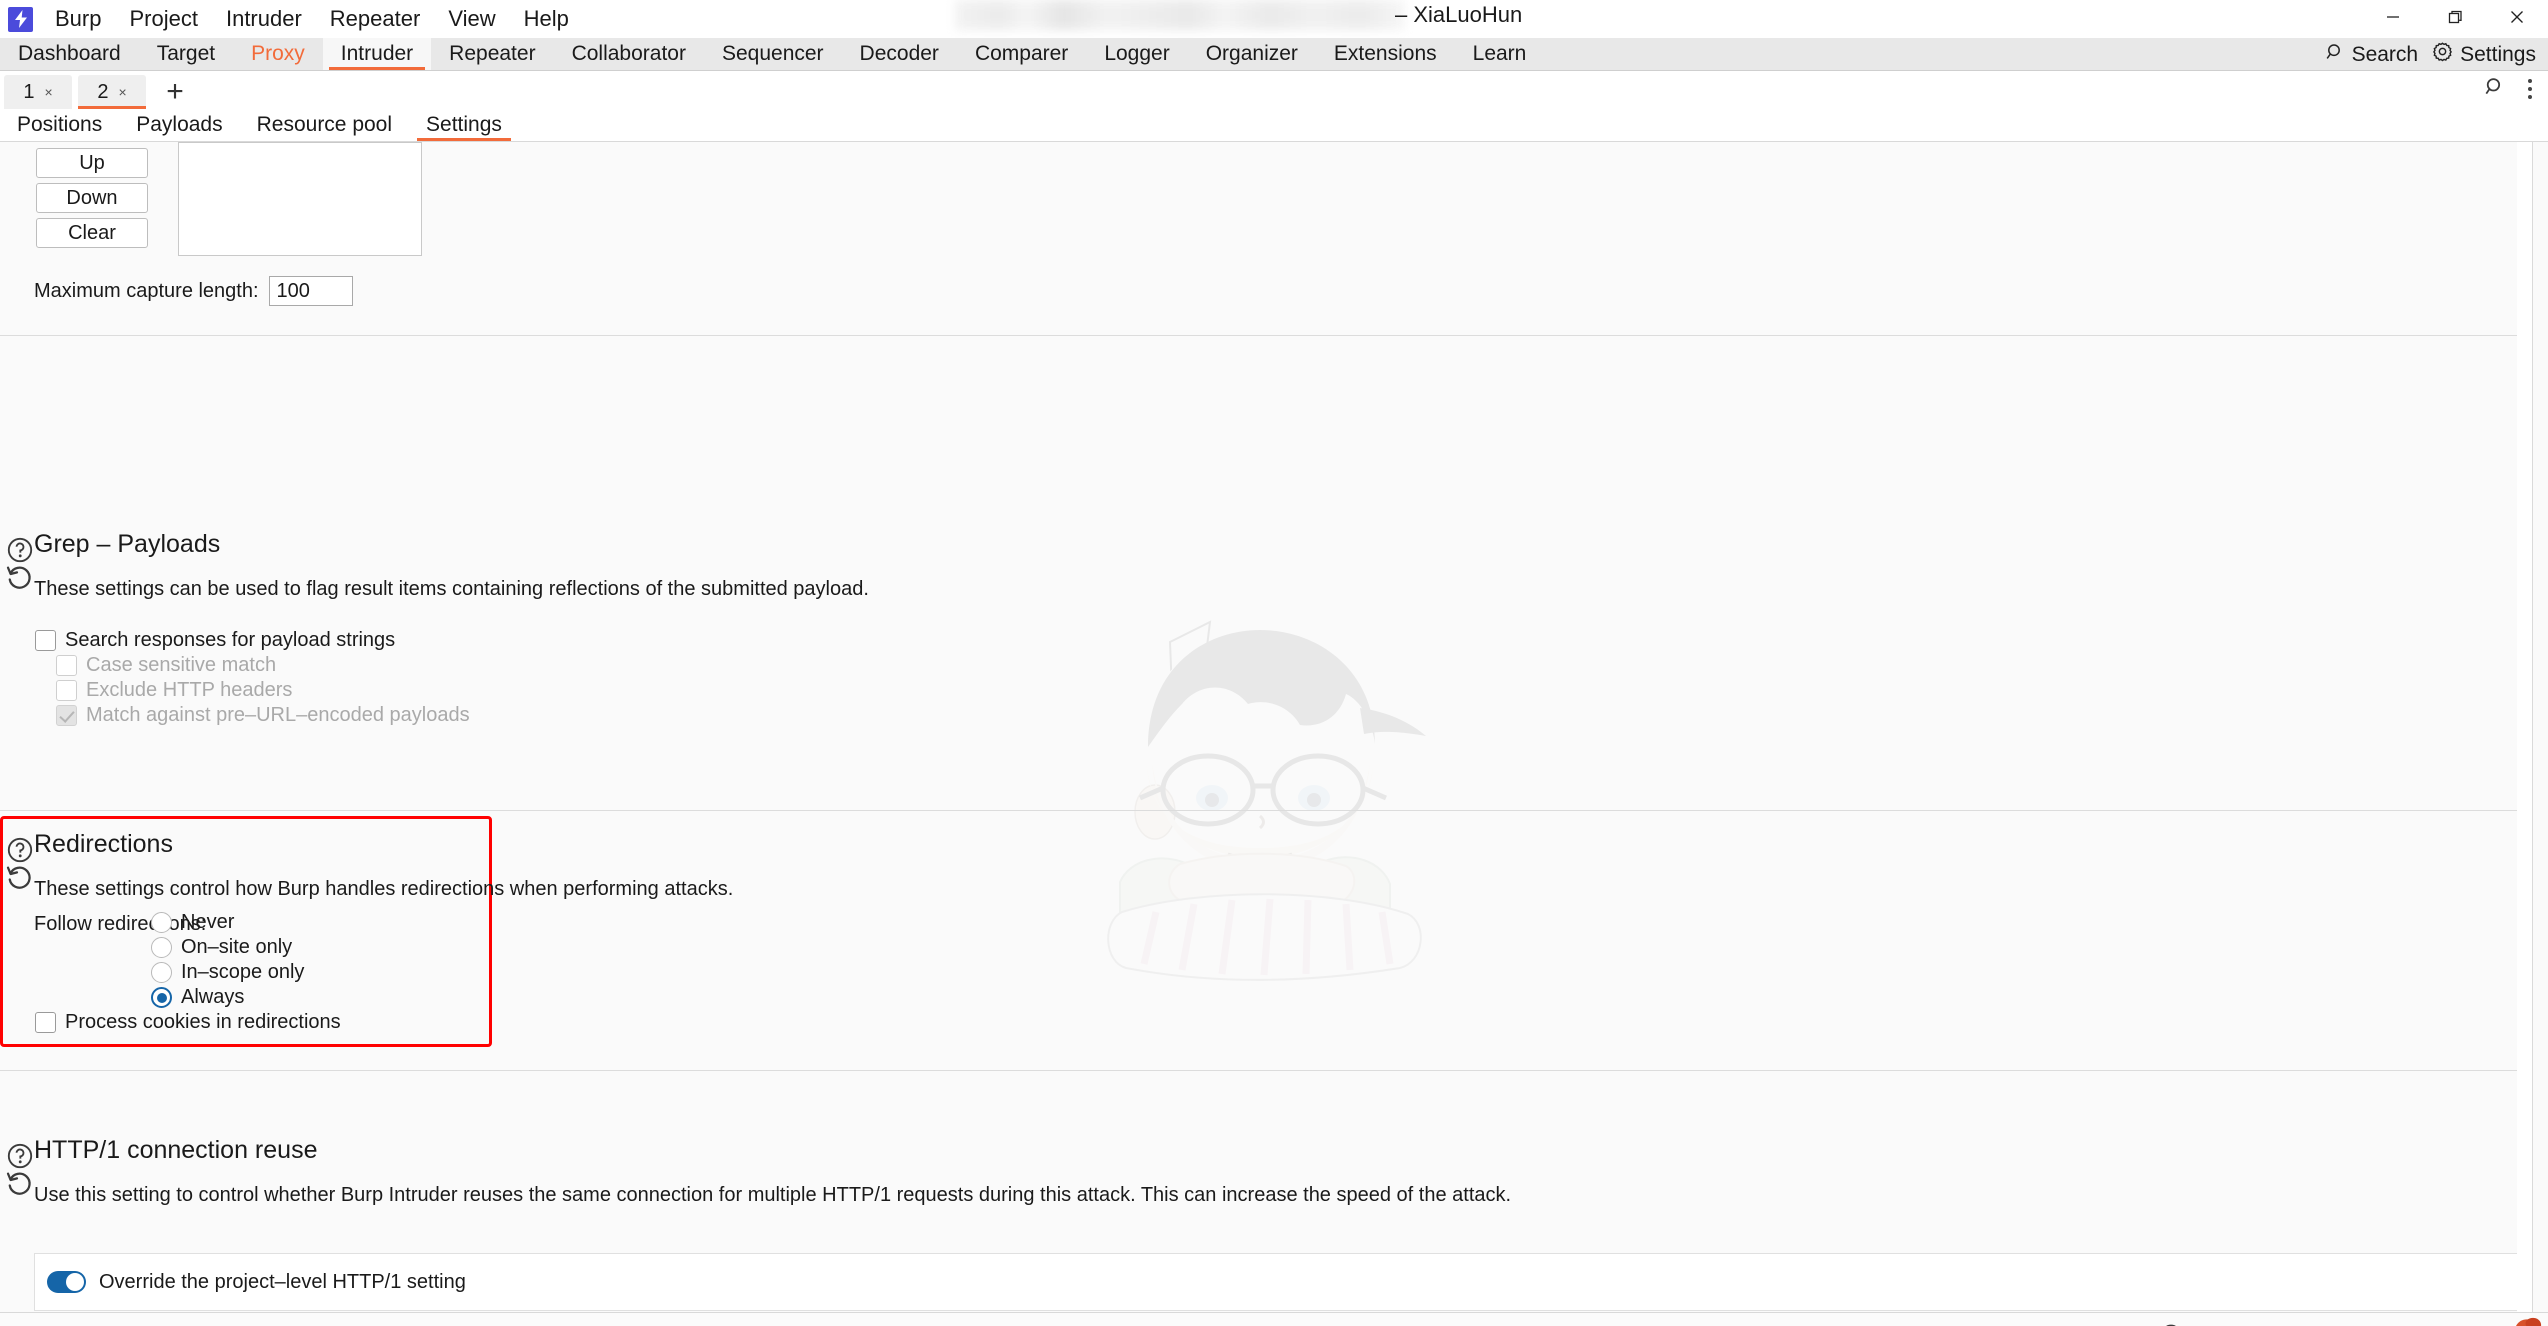  Describe the element at coordinates (1385, 54) in the screenshot. I see `tab-extensions: Extensions` at that location.